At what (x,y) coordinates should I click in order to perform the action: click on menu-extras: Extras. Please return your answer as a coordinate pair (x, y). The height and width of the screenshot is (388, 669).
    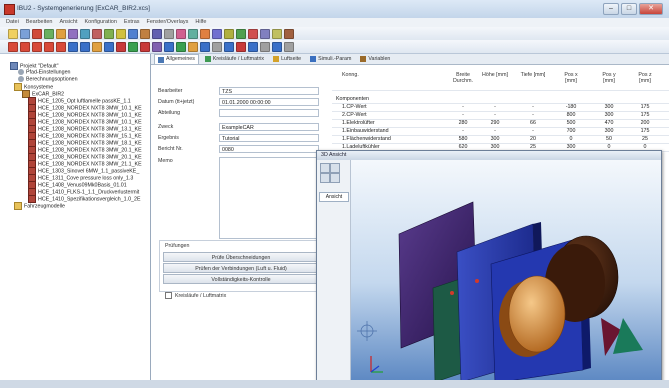
    Looking at the image, I should click on (132, 22).